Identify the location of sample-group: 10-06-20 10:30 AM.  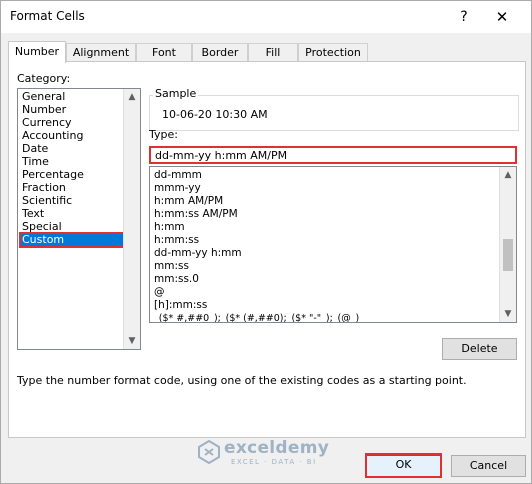
(334, 113).